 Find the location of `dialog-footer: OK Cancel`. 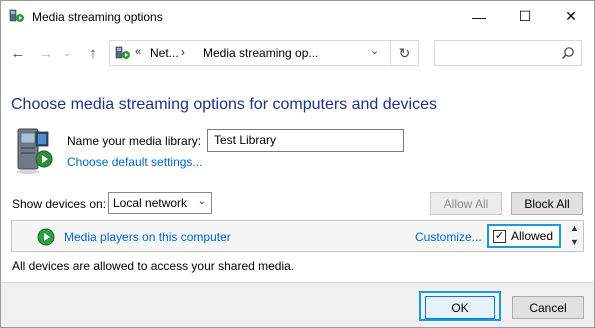

dialog-footer: OK Cancel is located at coordinates (297, 304).